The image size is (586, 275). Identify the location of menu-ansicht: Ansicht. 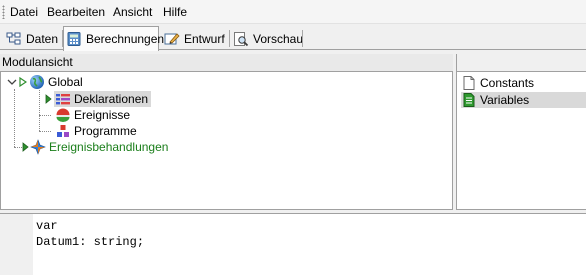
(132, 12).